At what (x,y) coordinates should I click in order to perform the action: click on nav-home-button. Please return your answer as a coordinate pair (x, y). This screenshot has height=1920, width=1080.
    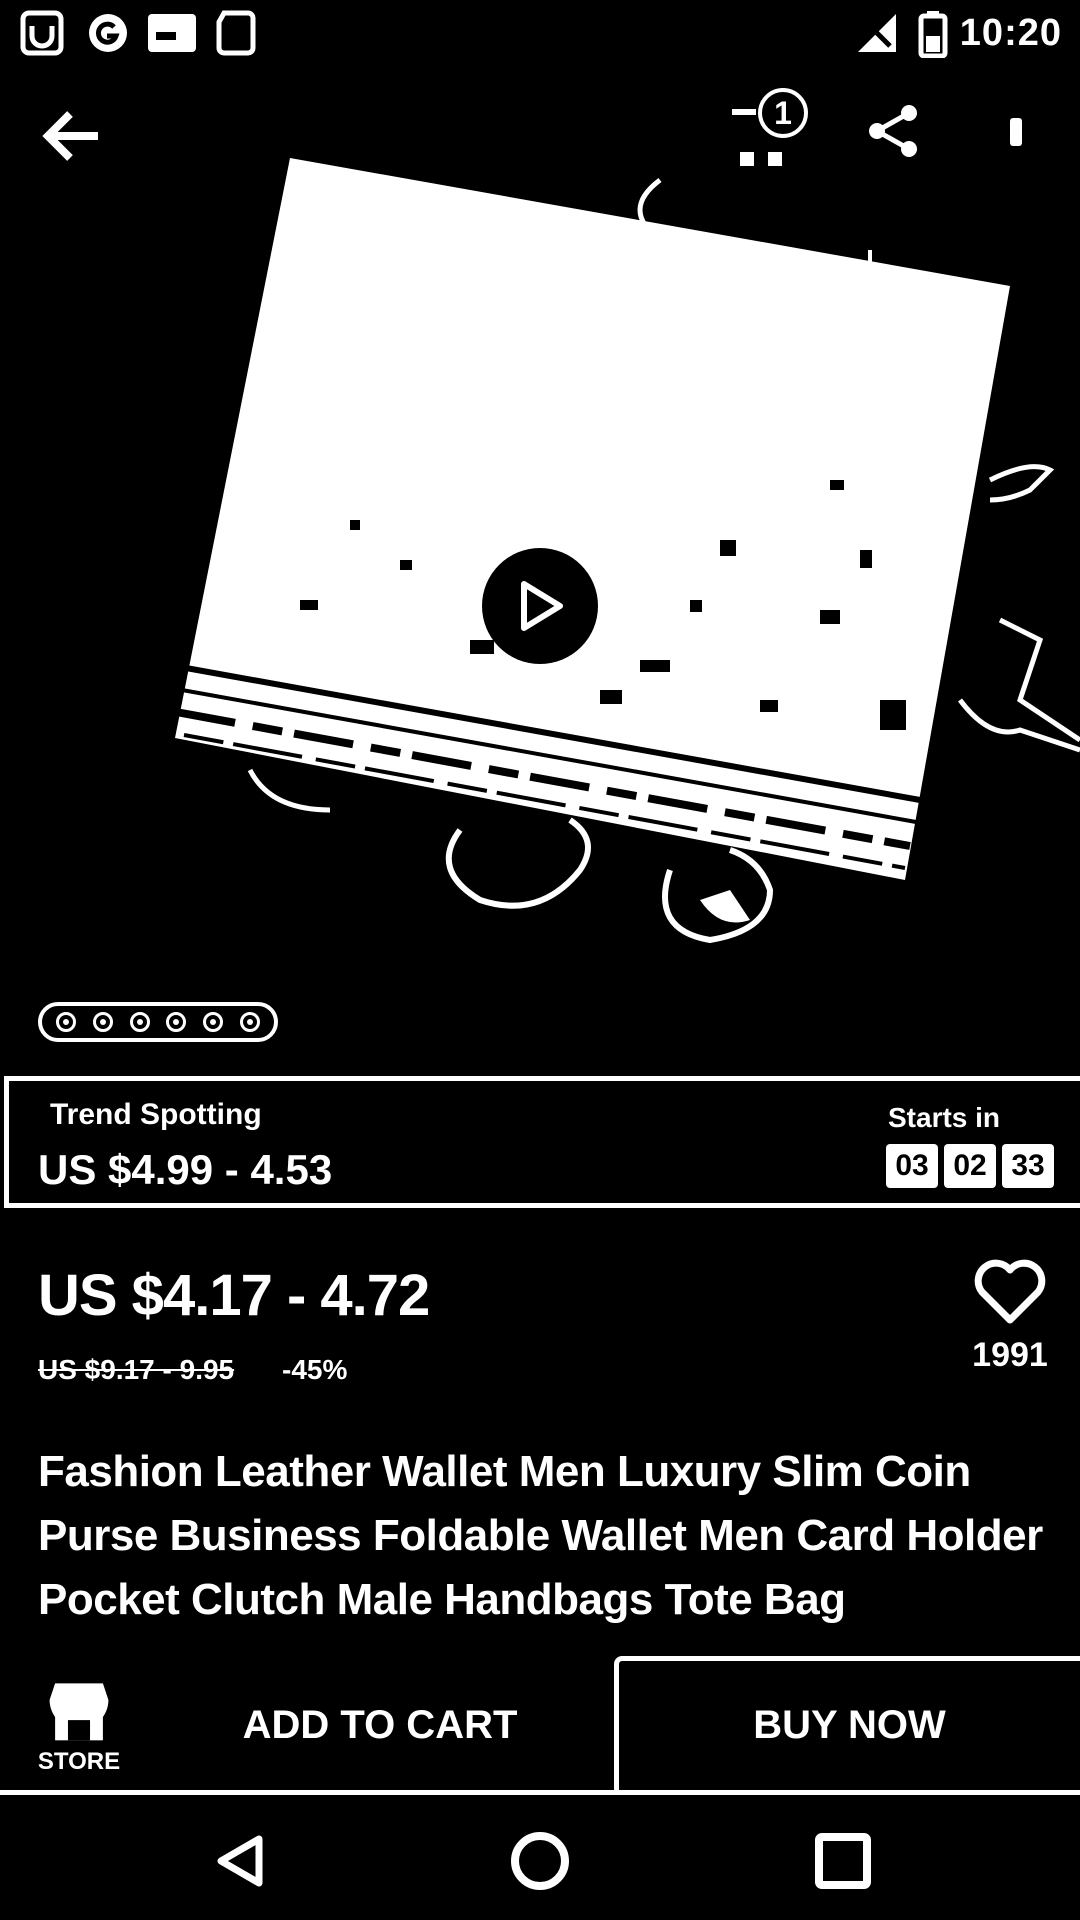
    Looking at the image, I should click on (540, 1861).